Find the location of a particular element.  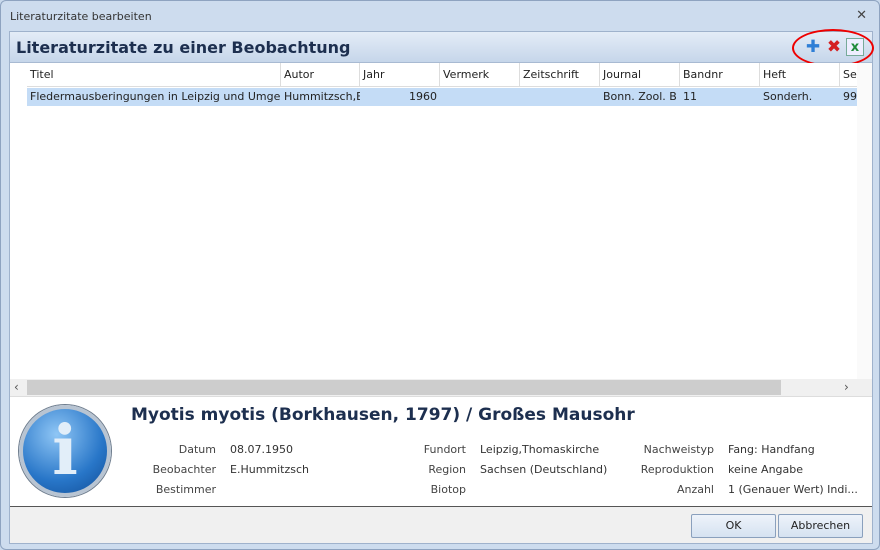

delete-icon: ✖ is located at coordinates (834, 47).